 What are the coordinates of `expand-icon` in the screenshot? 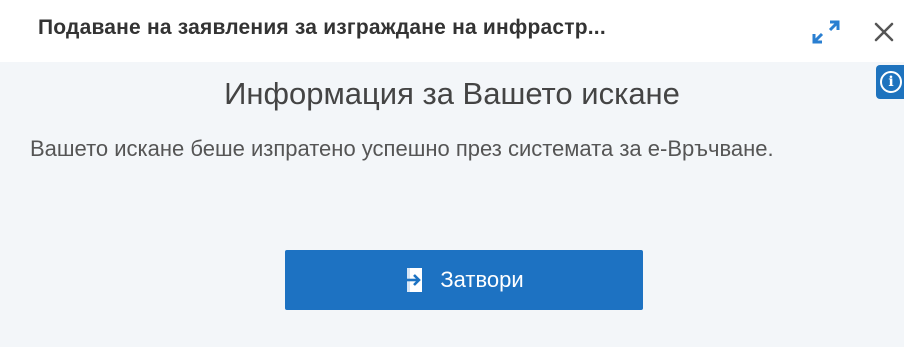 It's located at (826, 32).